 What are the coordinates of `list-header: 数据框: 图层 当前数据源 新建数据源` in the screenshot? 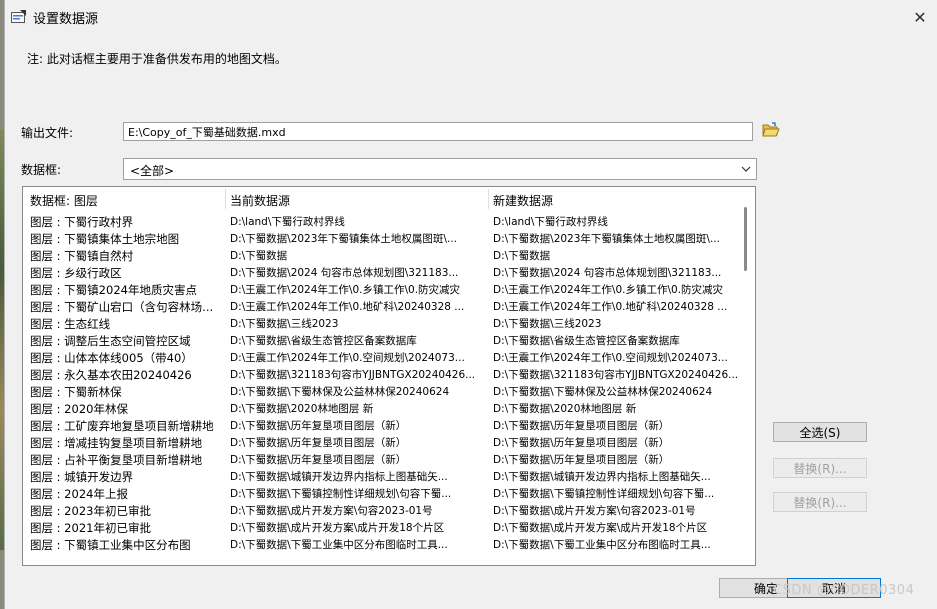 It's located at (381, 199).